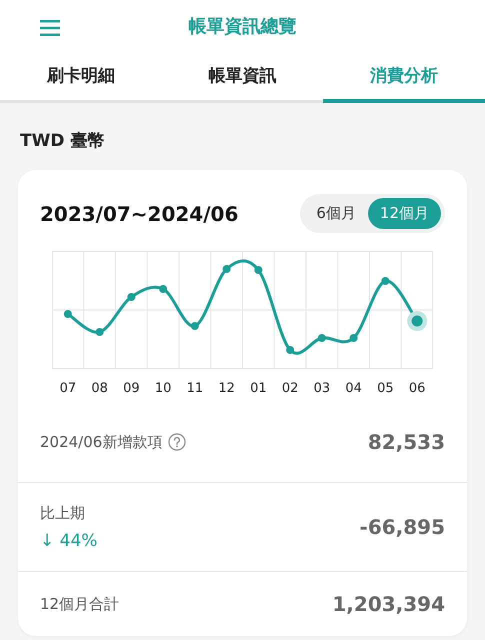 This screenshot has width=485, height=640. I want to click on axis-label: 10, so click(163, 388).